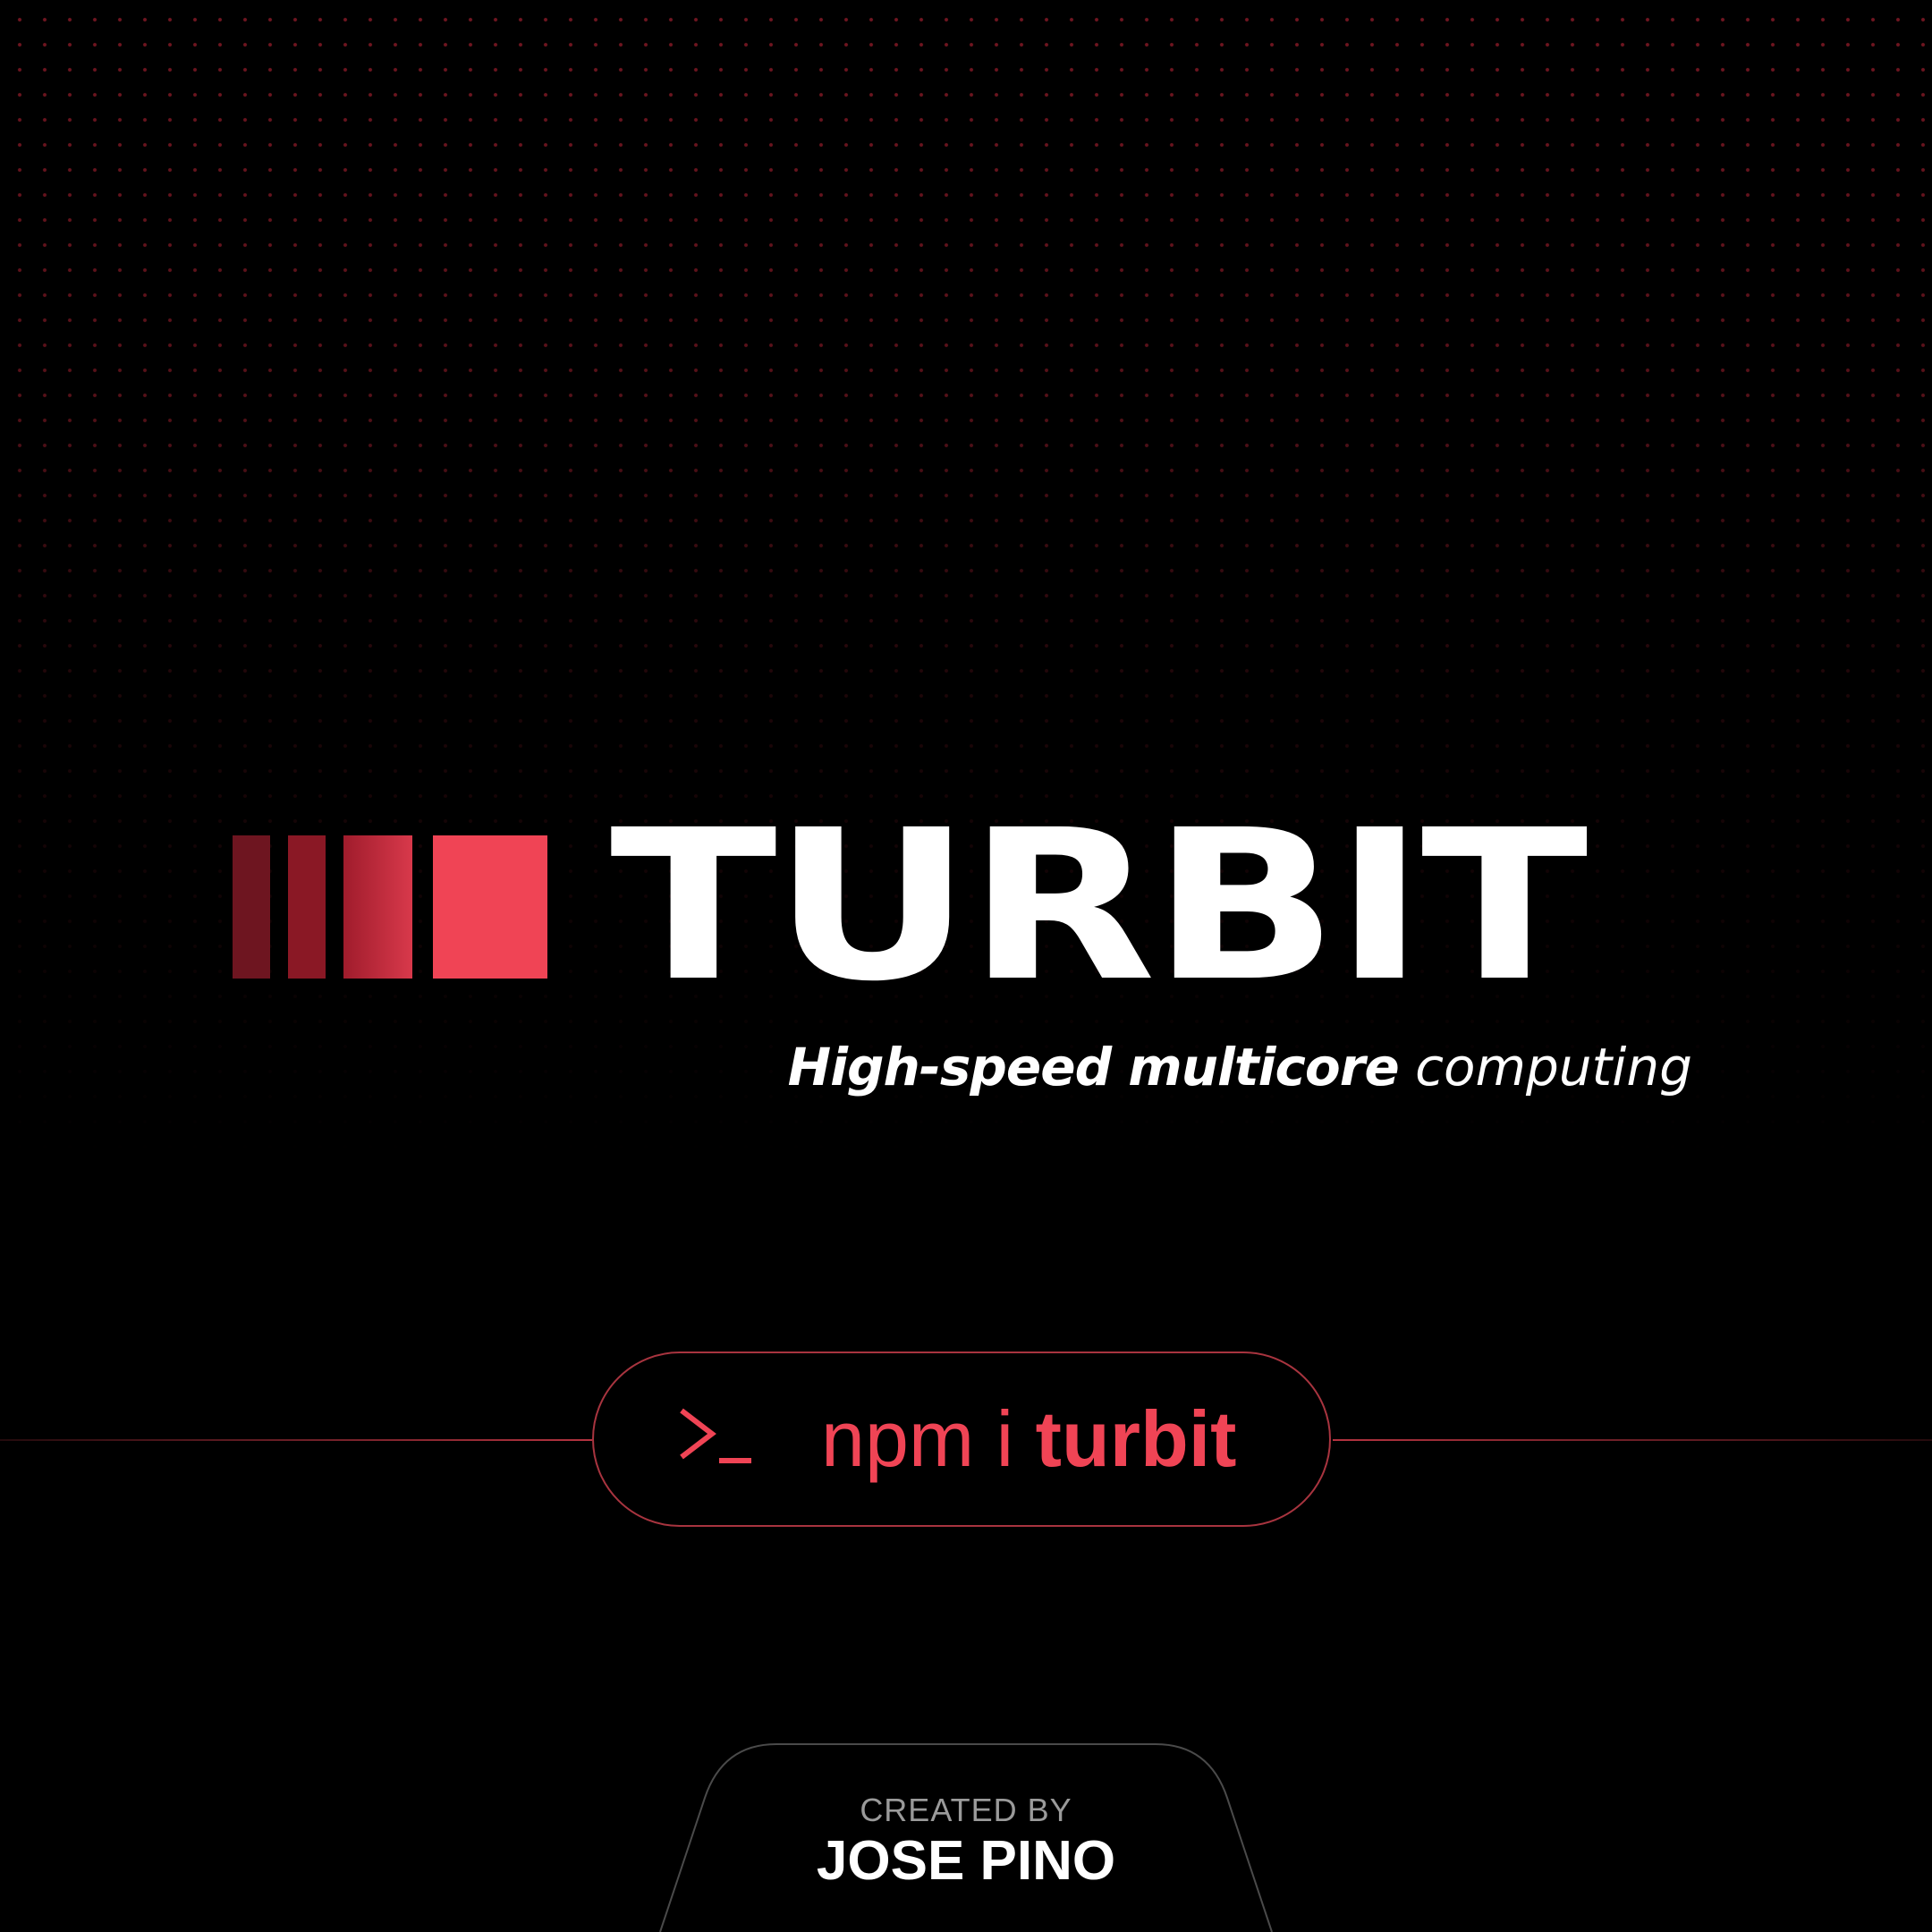 The width and height of the screenshot is (1932, 1932). What do you see at coordinates (966, 1810) in the screenshot?
I see `credit-label: CREATED BY` at bounding box center [966, 1810].